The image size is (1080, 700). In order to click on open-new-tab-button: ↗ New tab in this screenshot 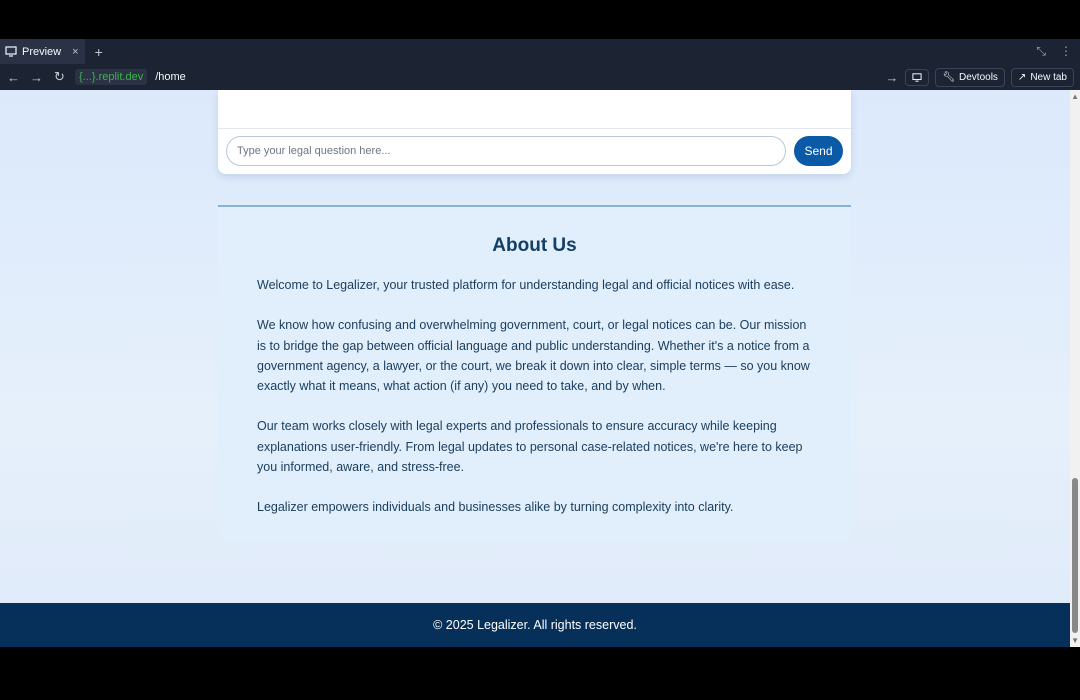, I will do `click(1042, 77)`.